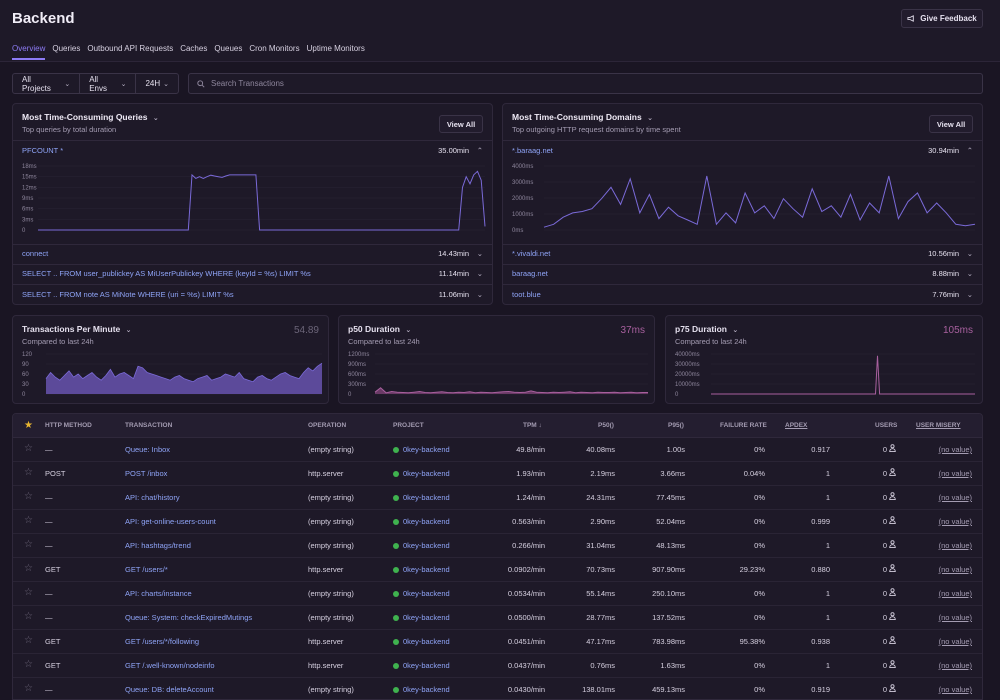 The image size is (1000, 700). What do you see at coordinates (170, 521) in the screenshot?
I see `transaction-link: API: get-online-users-count` at bounding box center [170, 521].